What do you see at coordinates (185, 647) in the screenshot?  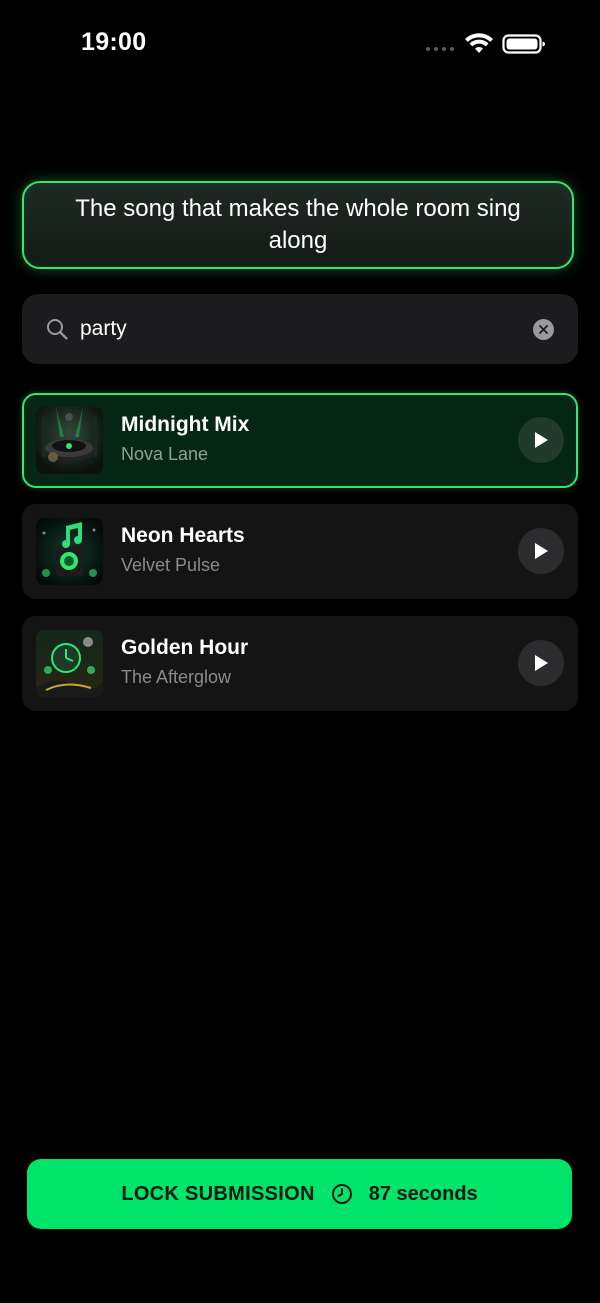 I see `song-title: Golden Hour` at bounding box center [185, 647].